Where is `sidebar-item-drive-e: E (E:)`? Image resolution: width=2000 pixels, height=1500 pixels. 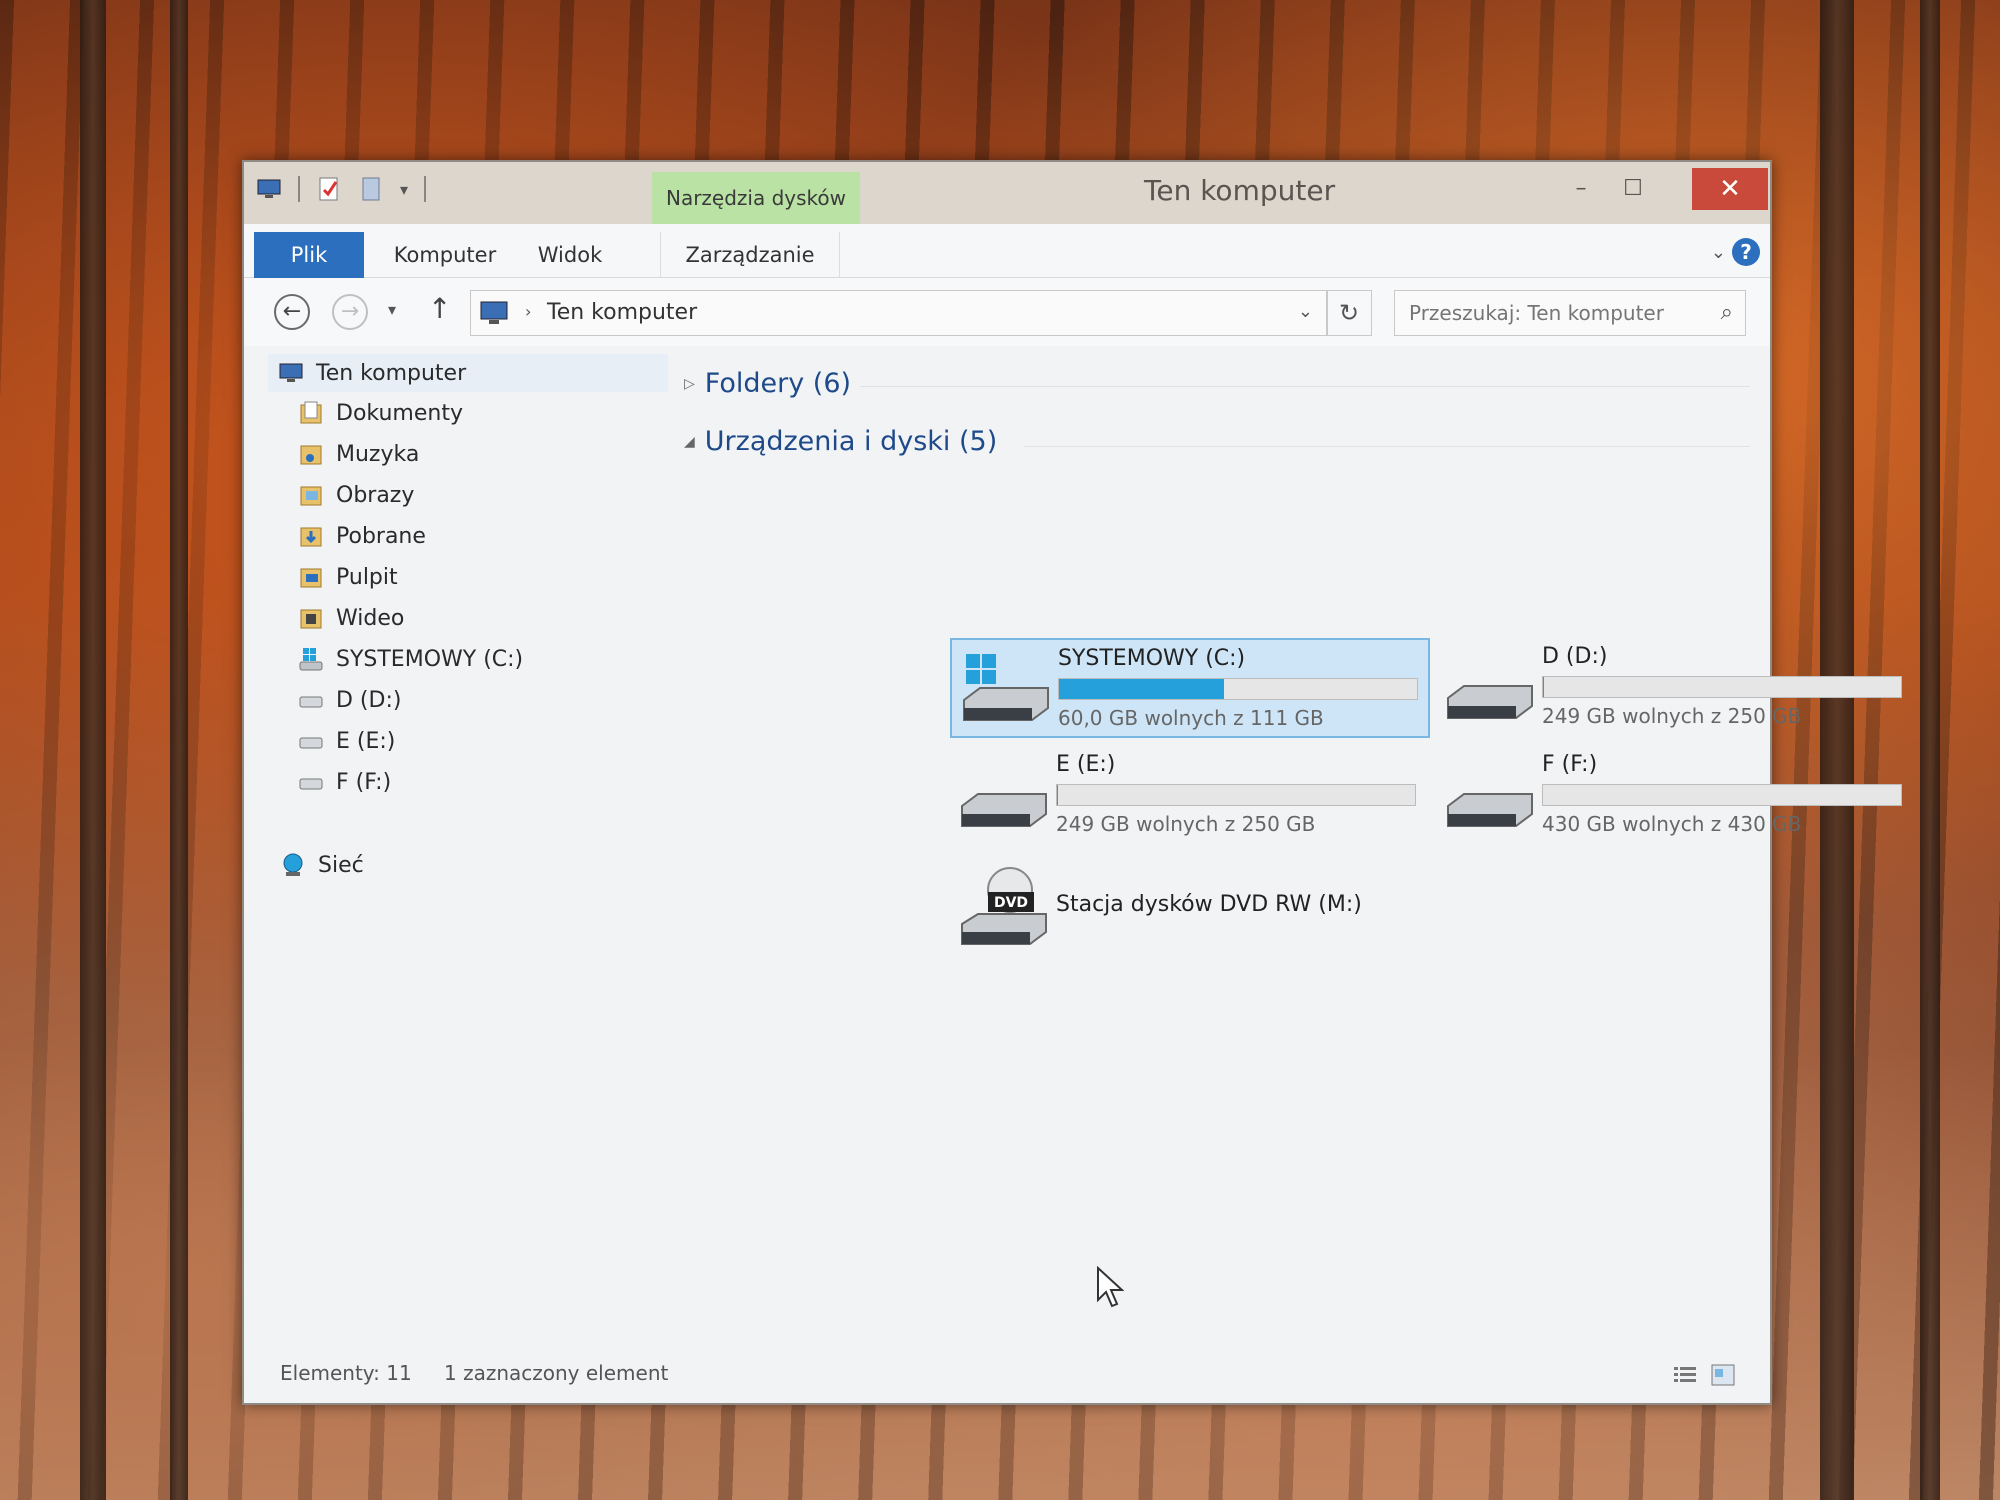
sidebar-item-drive-e: E (E:) is located at coordinates (346, 741).